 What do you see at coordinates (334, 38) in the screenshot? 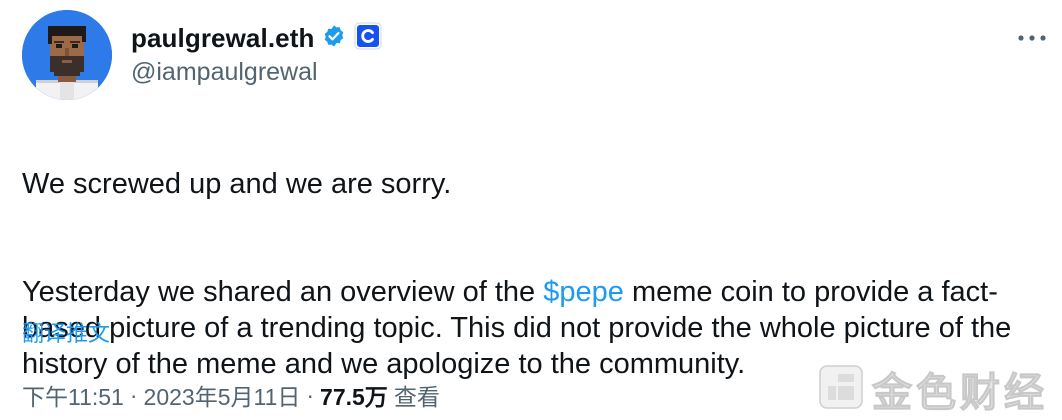
I see `verified-badge-icon` at bounding box center [334, 38].